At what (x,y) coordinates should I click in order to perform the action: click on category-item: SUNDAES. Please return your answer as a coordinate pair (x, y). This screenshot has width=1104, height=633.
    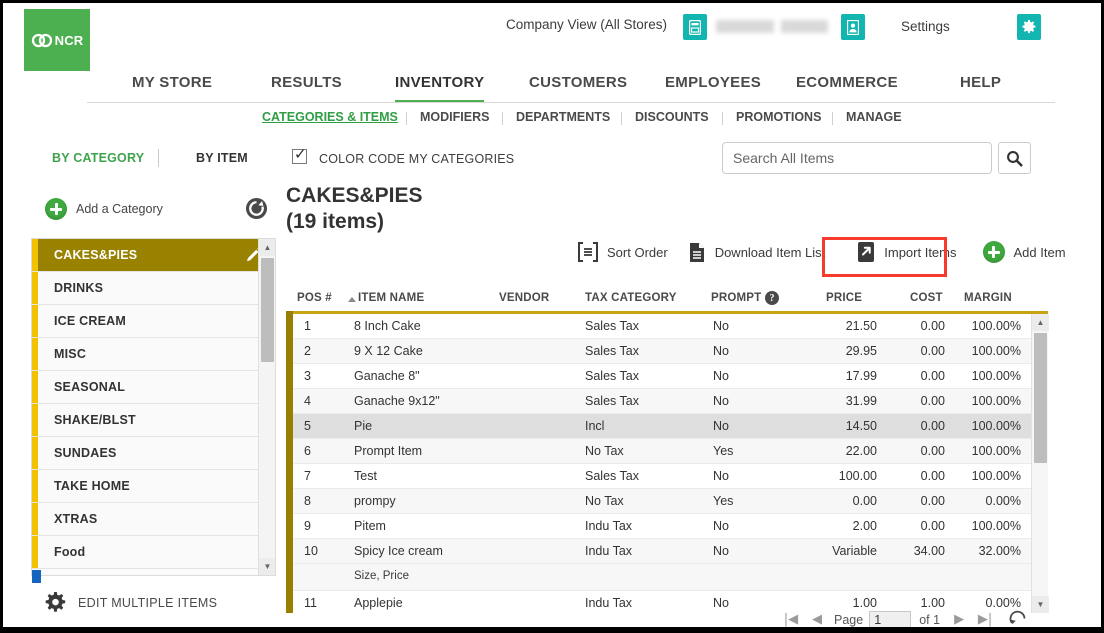
    Looking at the image, I should click on (153, 453).